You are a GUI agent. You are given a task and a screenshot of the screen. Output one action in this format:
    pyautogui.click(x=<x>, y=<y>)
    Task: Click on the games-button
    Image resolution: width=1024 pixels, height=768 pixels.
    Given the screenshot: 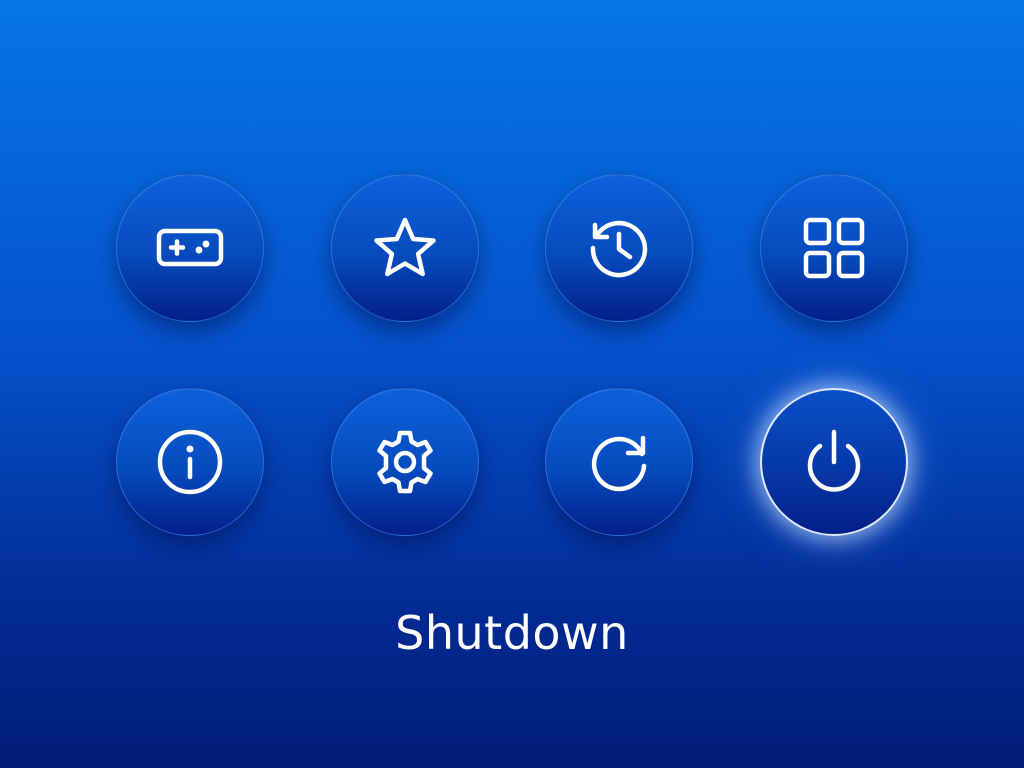 What is the action you would take?
    pyautogui.click(x=190, y=248)
    